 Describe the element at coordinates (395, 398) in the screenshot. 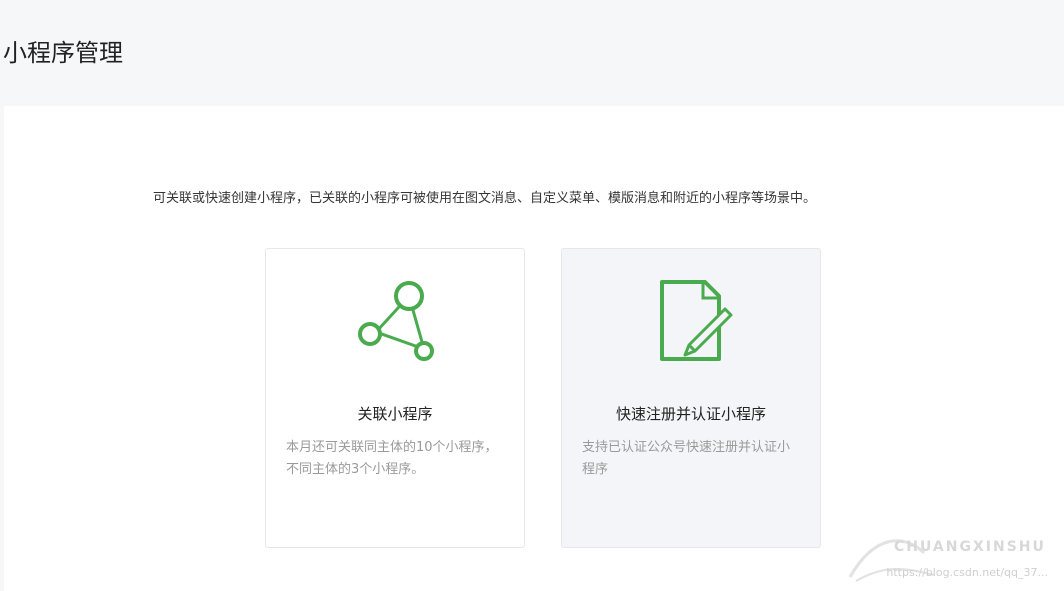

I see `link-miniprogram-card: 关联小程序 本月还可关联同主体的10个小程序，不同主体的3个小程序。` at that location.